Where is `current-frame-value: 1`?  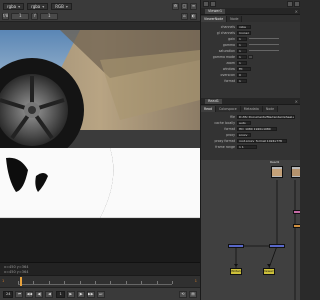 current-frame-value: 1 is located at coordinates (60, 294).